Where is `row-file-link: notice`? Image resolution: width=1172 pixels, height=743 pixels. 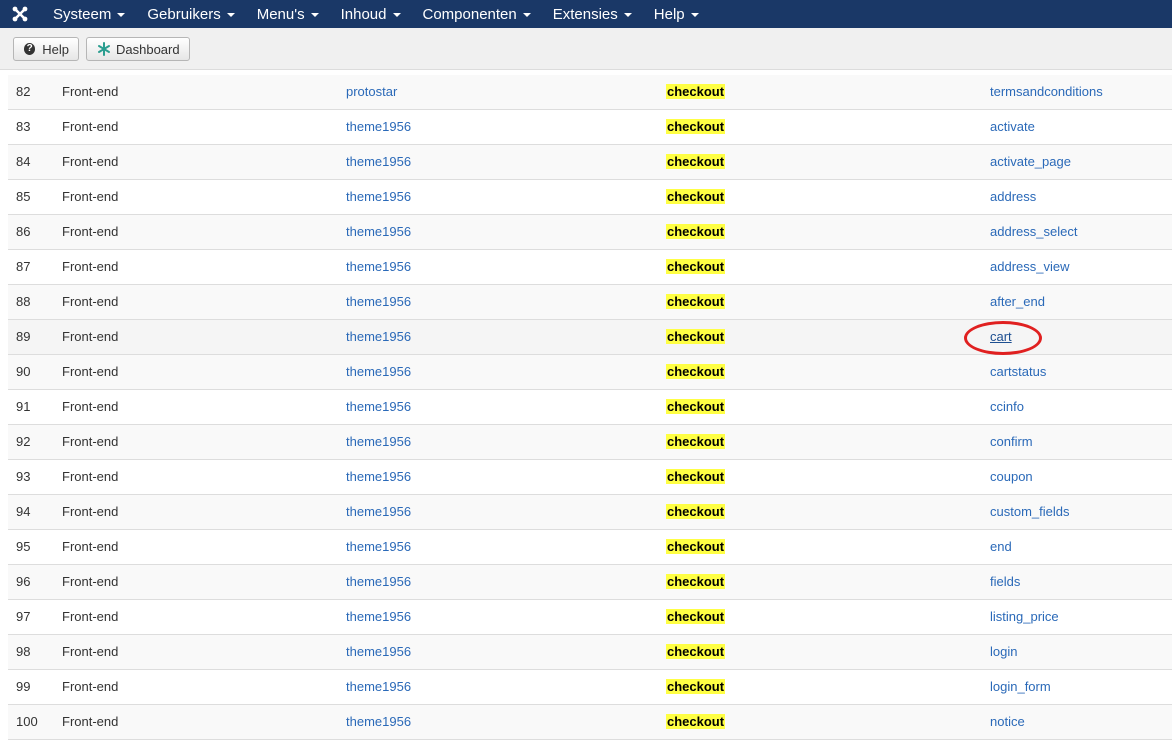
row-file-link: notice is located at coordinates (1007, 722).